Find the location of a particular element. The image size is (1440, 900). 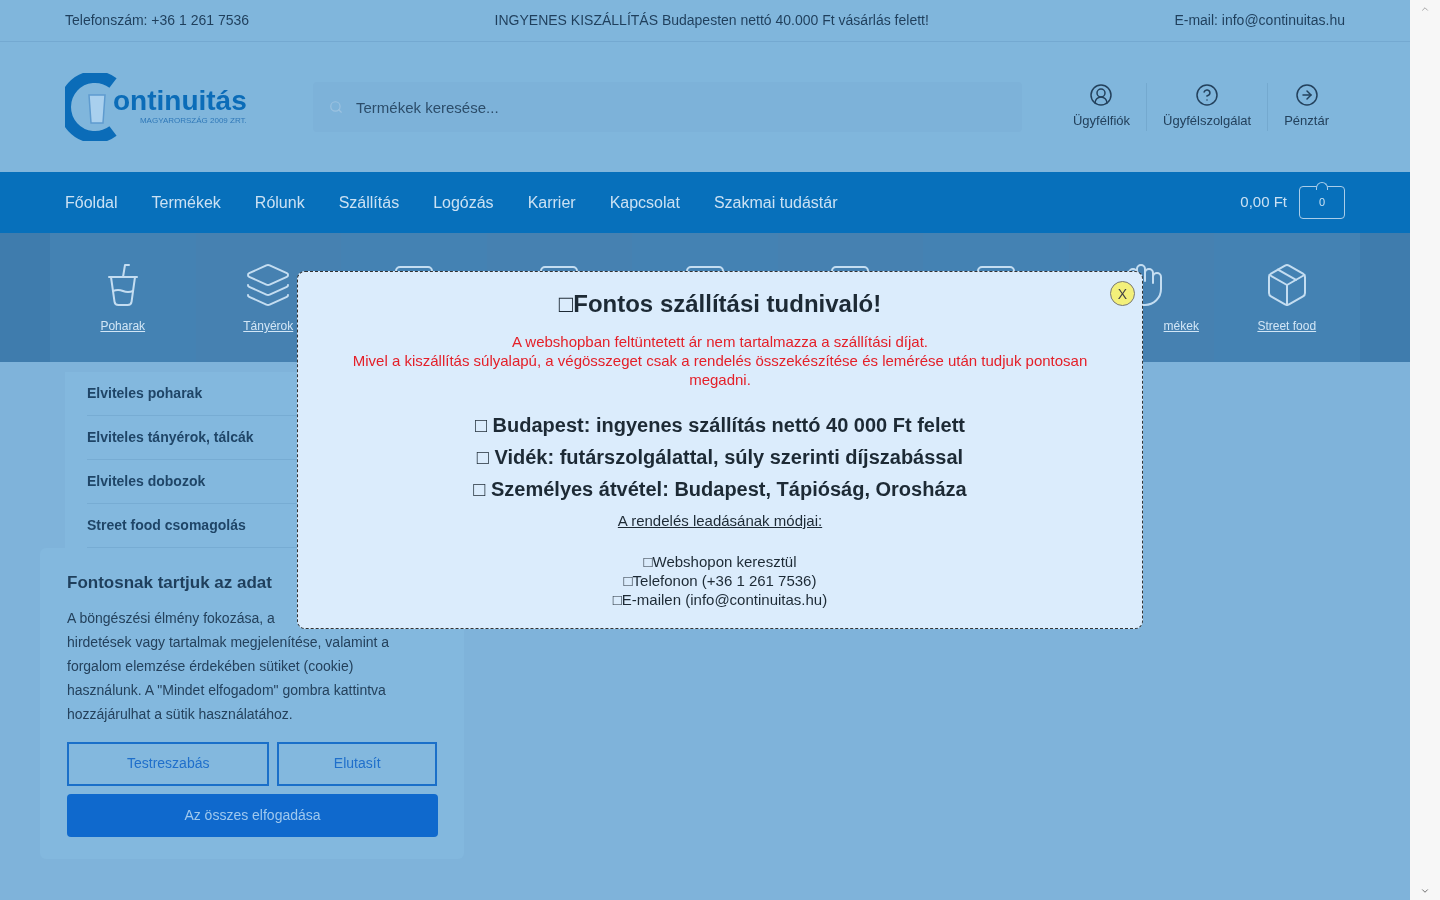

logo-wordmark: ontinuitás is located at coordinates (180, 101).